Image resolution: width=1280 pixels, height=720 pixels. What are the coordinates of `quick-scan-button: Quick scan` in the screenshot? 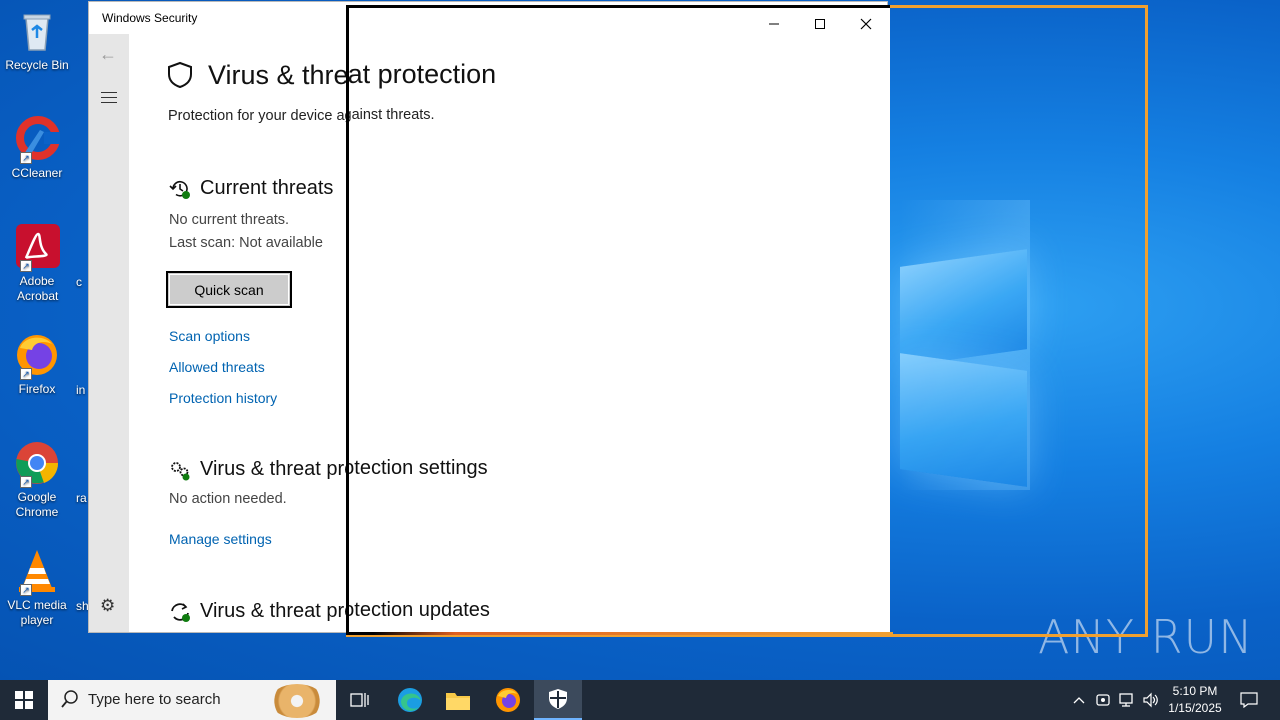 It's located at (229, 289).